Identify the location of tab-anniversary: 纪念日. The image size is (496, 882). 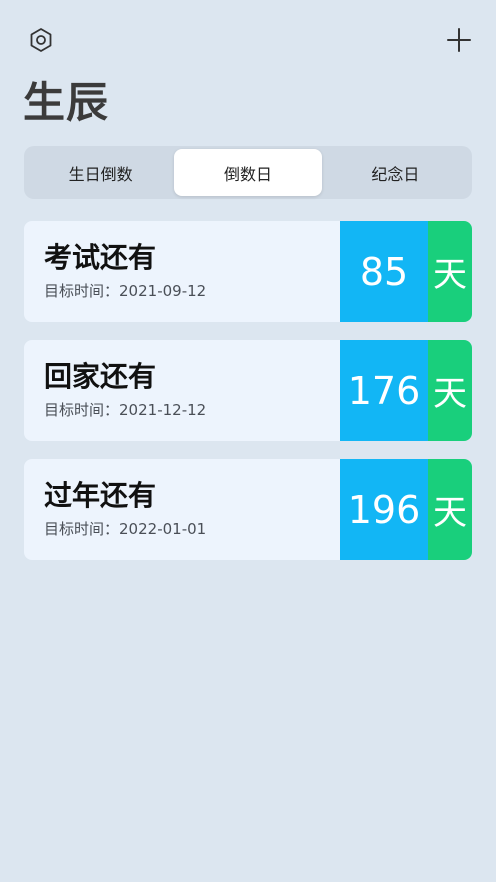
(395, 172).